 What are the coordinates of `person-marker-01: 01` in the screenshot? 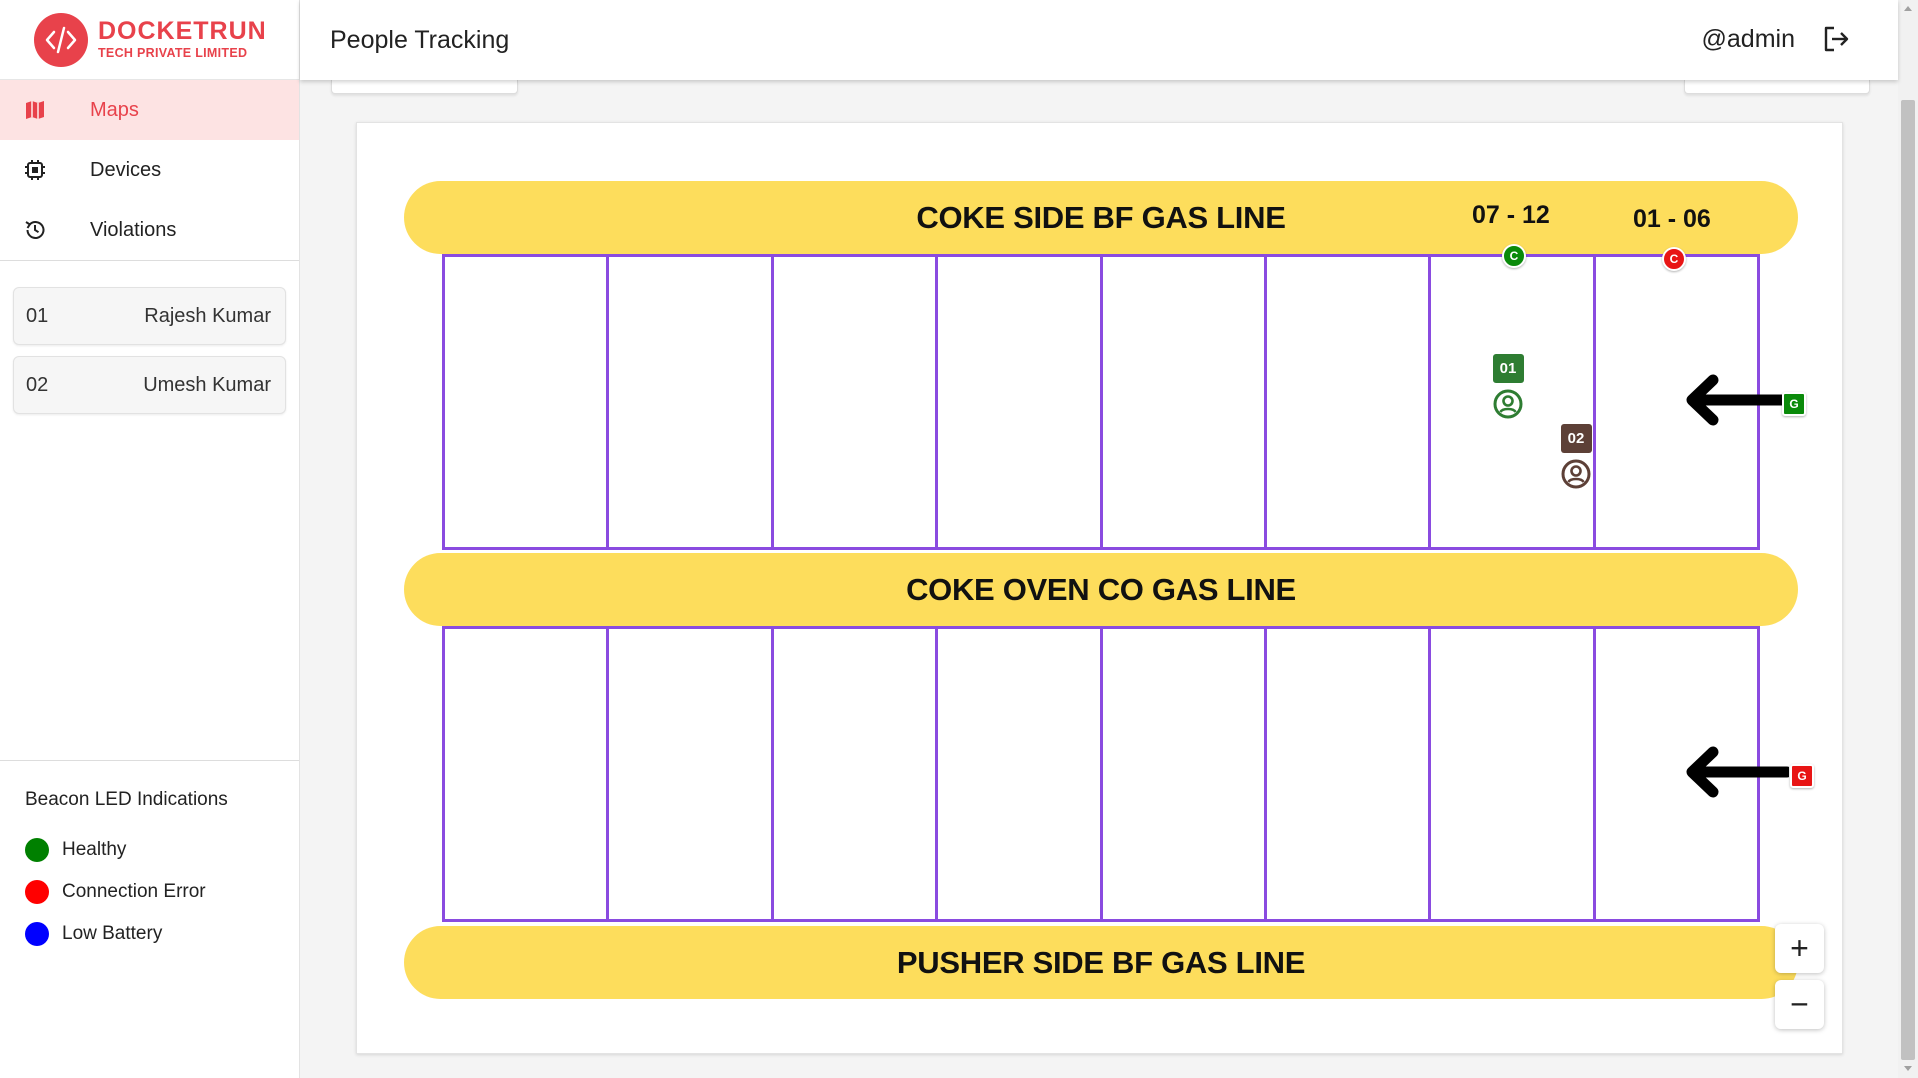 It's located at (1508, 386).